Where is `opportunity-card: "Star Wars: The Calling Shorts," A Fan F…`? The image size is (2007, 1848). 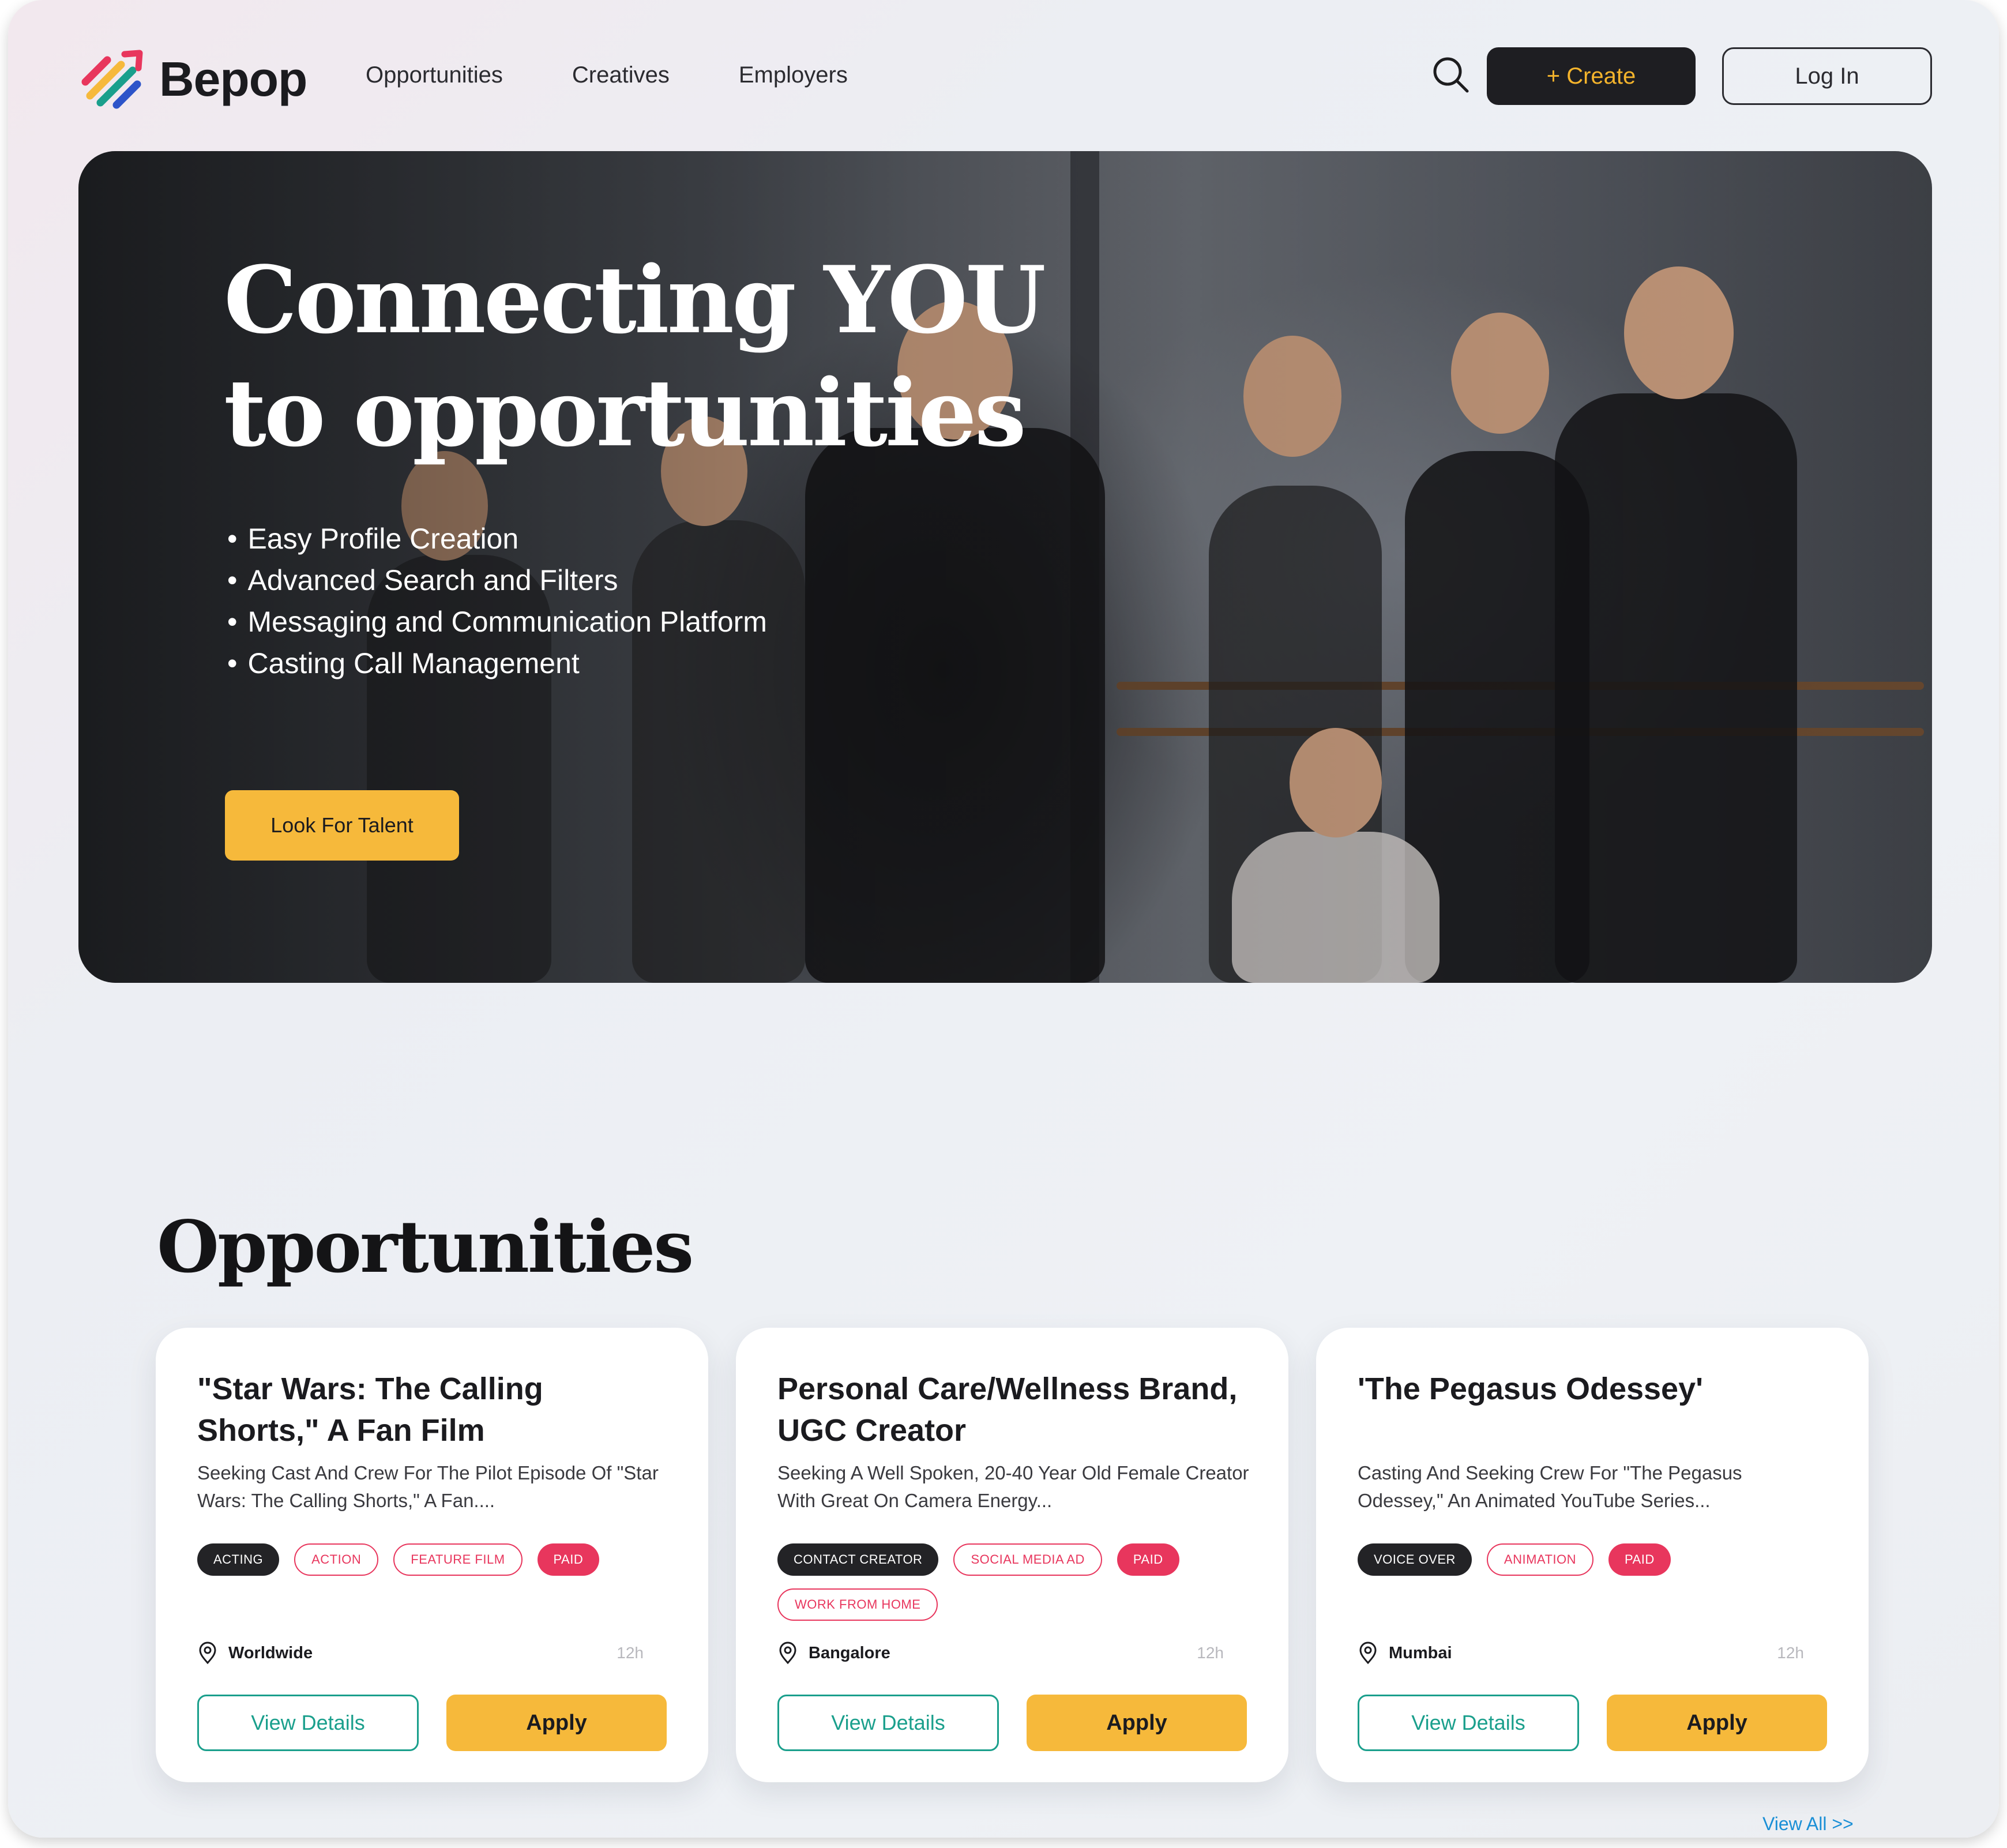 opportunity-card: "Star Wars: The Calling Shorts," A Fan F… is located at coordinates (432, 1555).